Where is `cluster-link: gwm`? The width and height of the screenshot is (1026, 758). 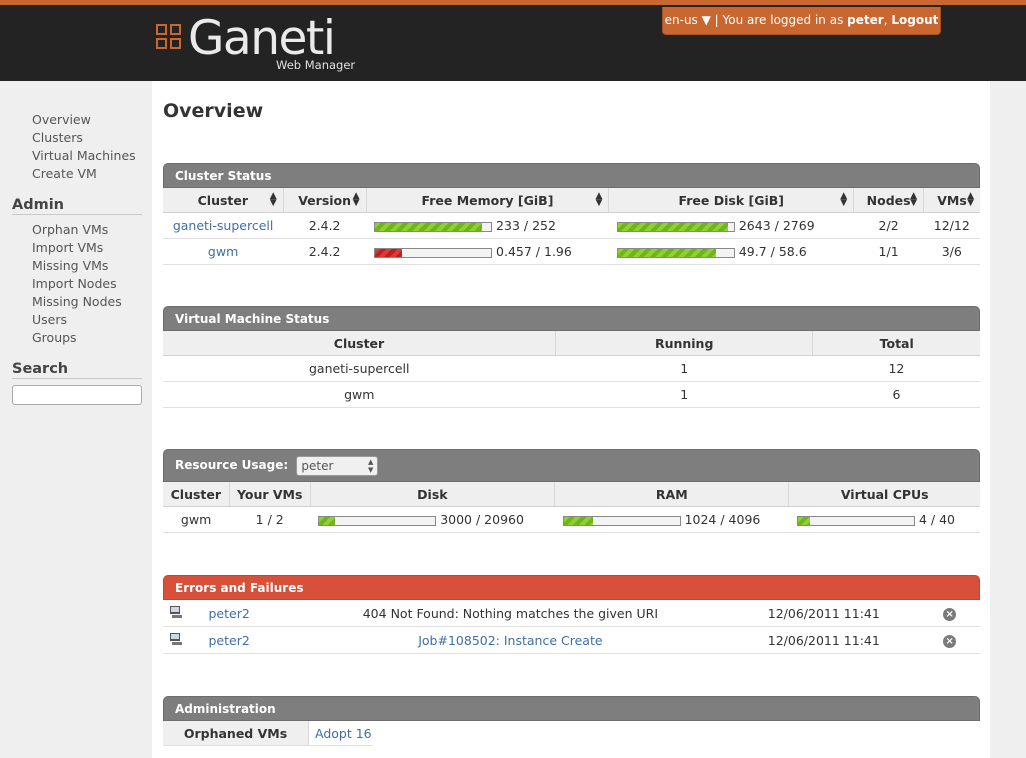
cluster-link: gwm is located at coordinates (223, 251).